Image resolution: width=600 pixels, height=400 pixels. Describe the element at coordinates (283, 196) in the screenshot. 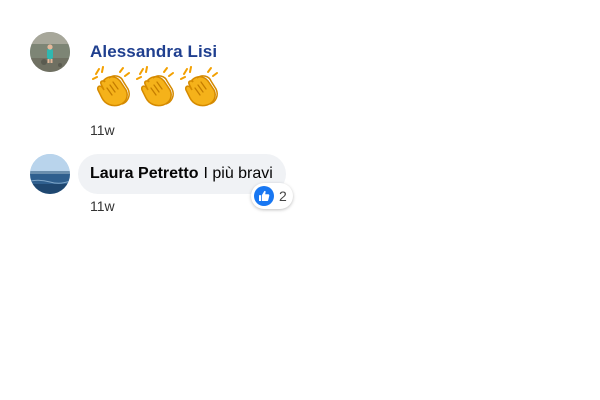

I see `reaction-count: 2` at that location.